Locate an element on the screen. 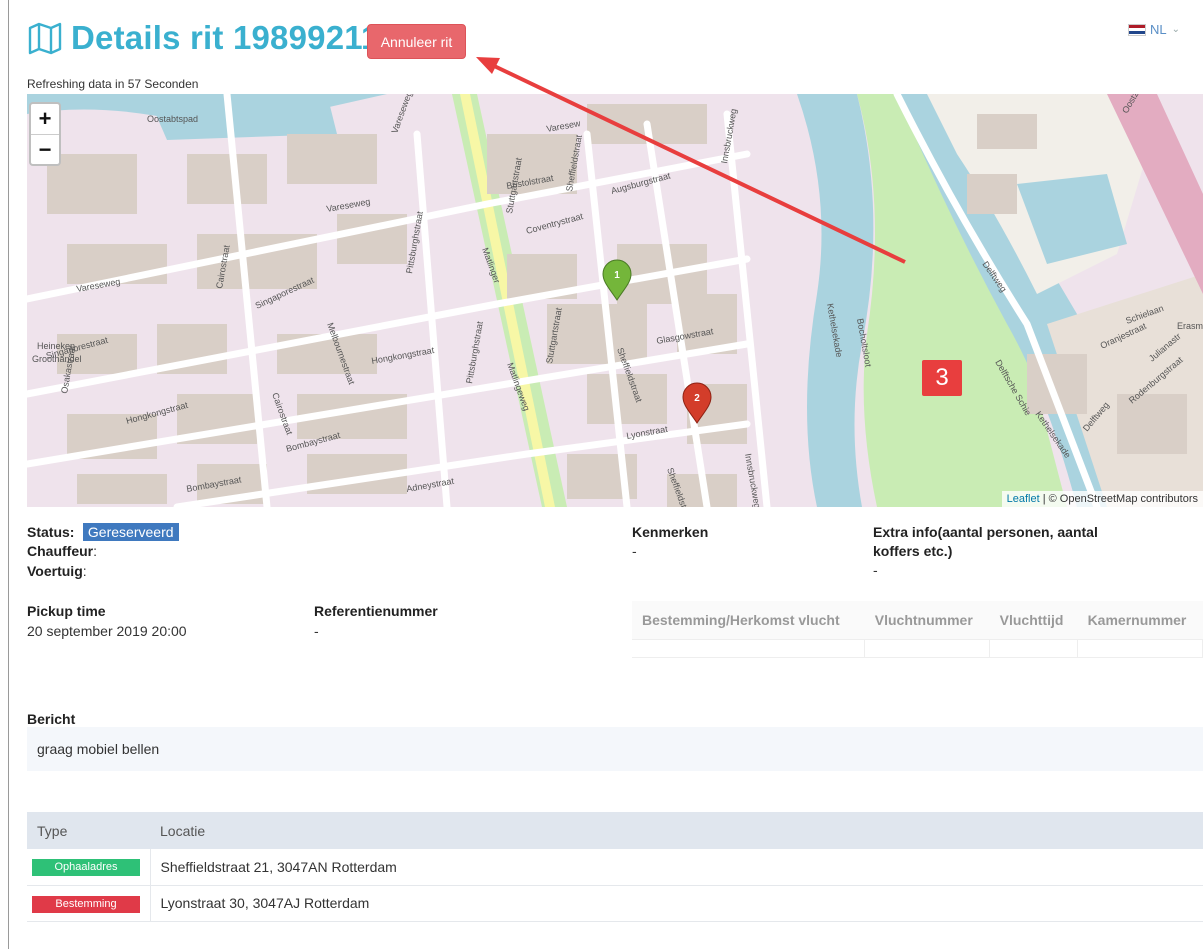 The width and height of the screenshot is (1203, 949). language-label: NL is located at coordinates (1158, 29).